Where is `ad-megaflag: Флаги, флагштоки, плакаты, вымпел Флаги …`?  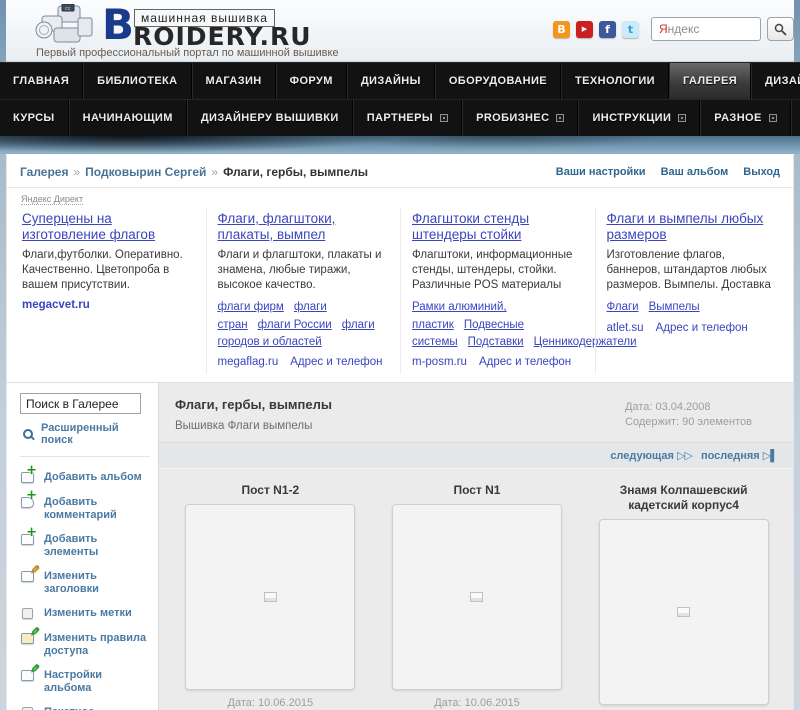 ad-megaflag: Флаги, флагштоки, плакаты, вымпел Флаги … is located at coordinates (303, 291).